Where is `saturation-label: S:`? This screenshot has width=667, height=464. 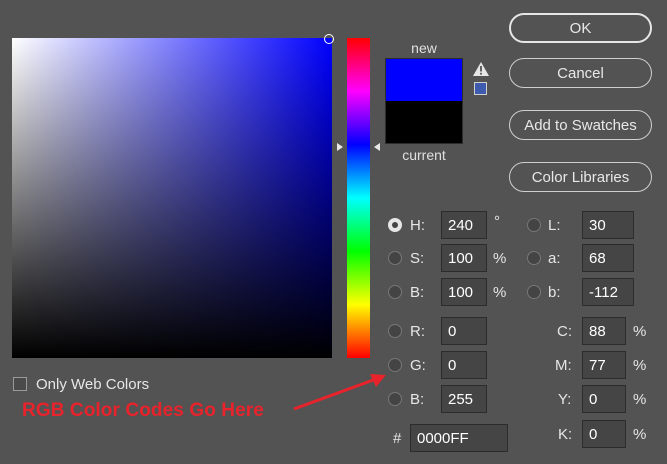
saturation-label: S: is located at coordinates (417, 258).